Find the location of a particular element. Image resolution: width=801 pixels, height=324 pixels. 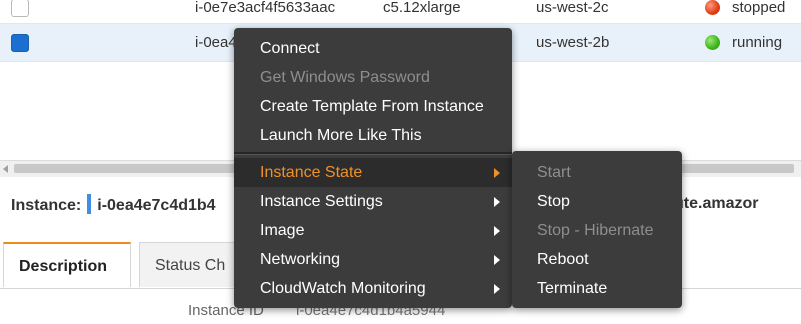

instance-type-cell: c5.12xlarge is located at coordinates (422, 8).